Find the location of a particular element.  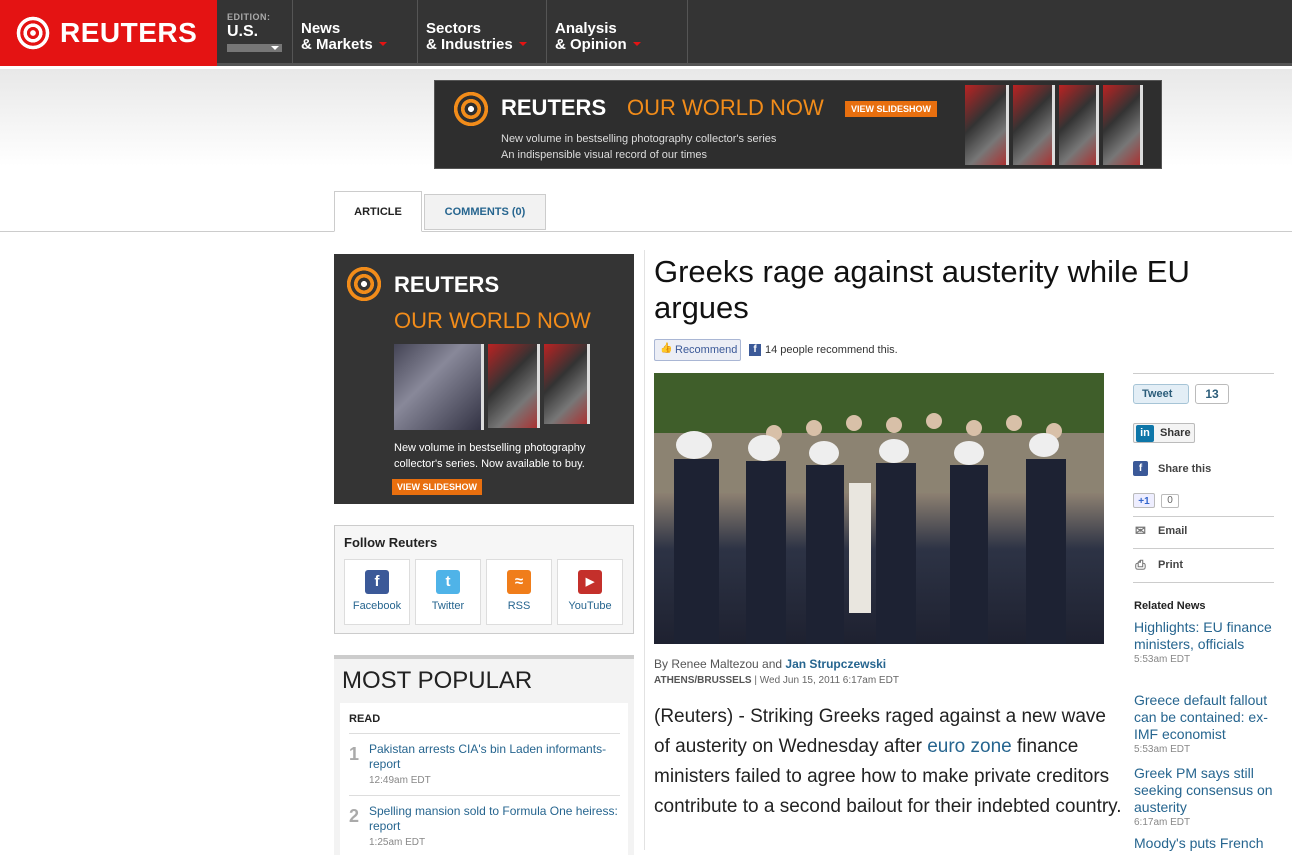

printer-icon: ⎙ is located at coordinates (1140, 564).